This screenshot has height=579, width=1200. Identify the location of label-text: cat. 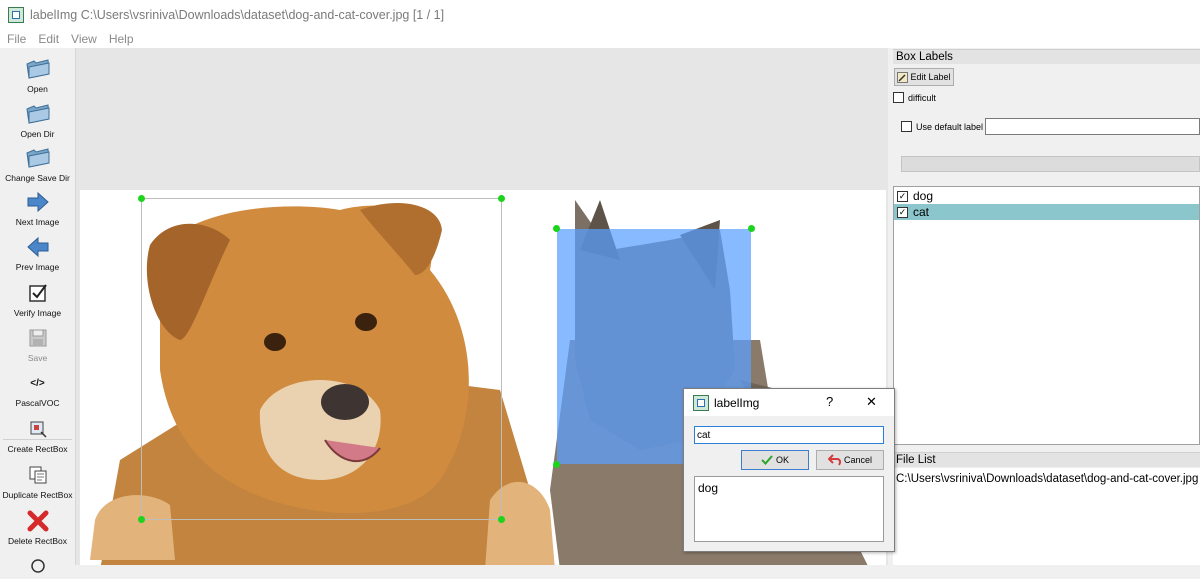
(921, 212).